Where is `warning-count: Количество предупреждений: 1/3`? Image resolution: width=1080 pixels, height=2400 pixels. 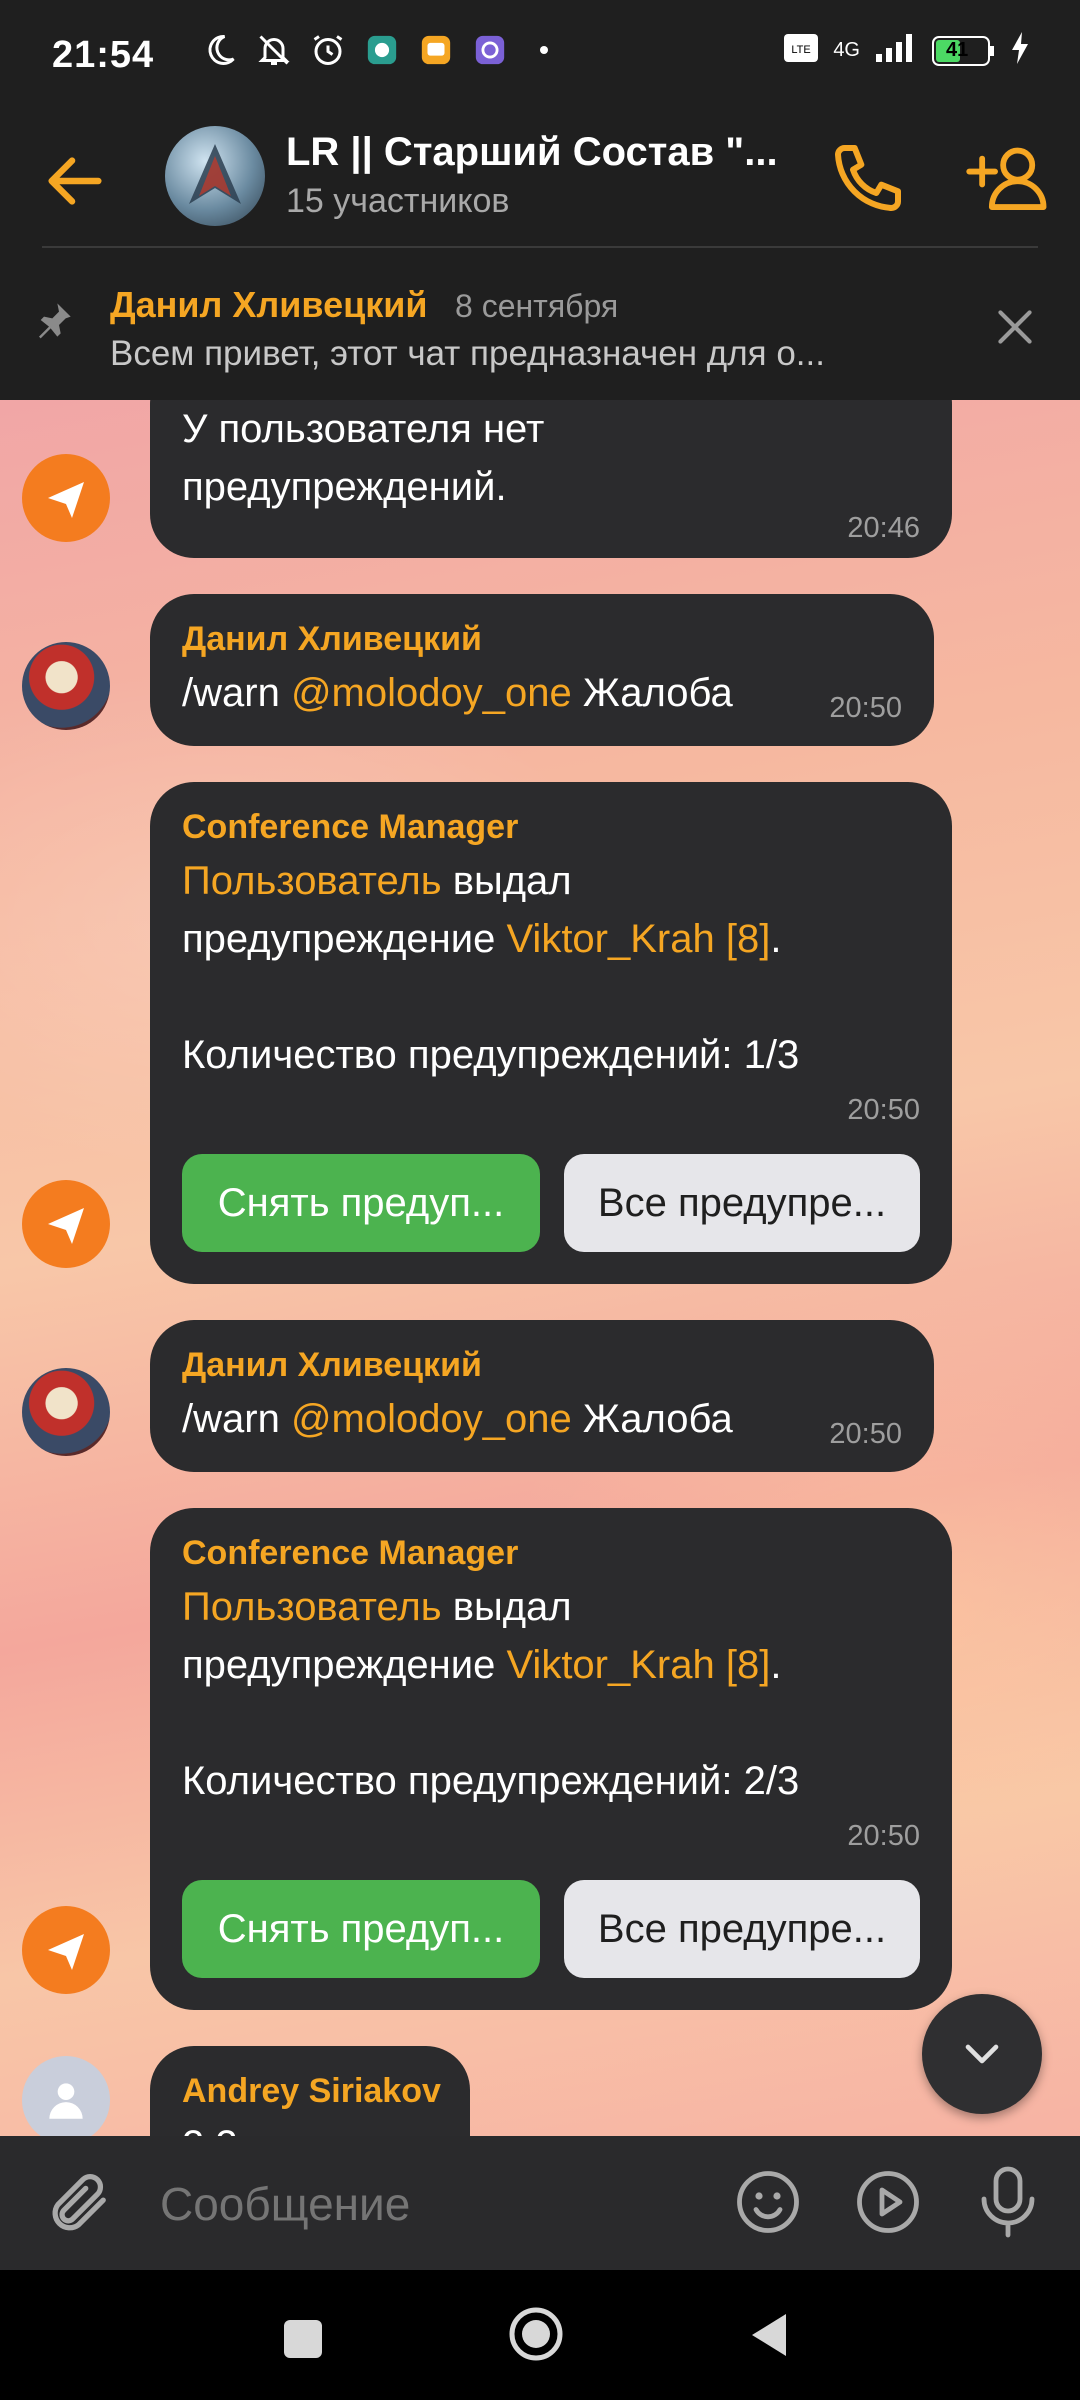
warning-count: Количество предупреждений: 1/3 is located at coordinates (491, 1055).